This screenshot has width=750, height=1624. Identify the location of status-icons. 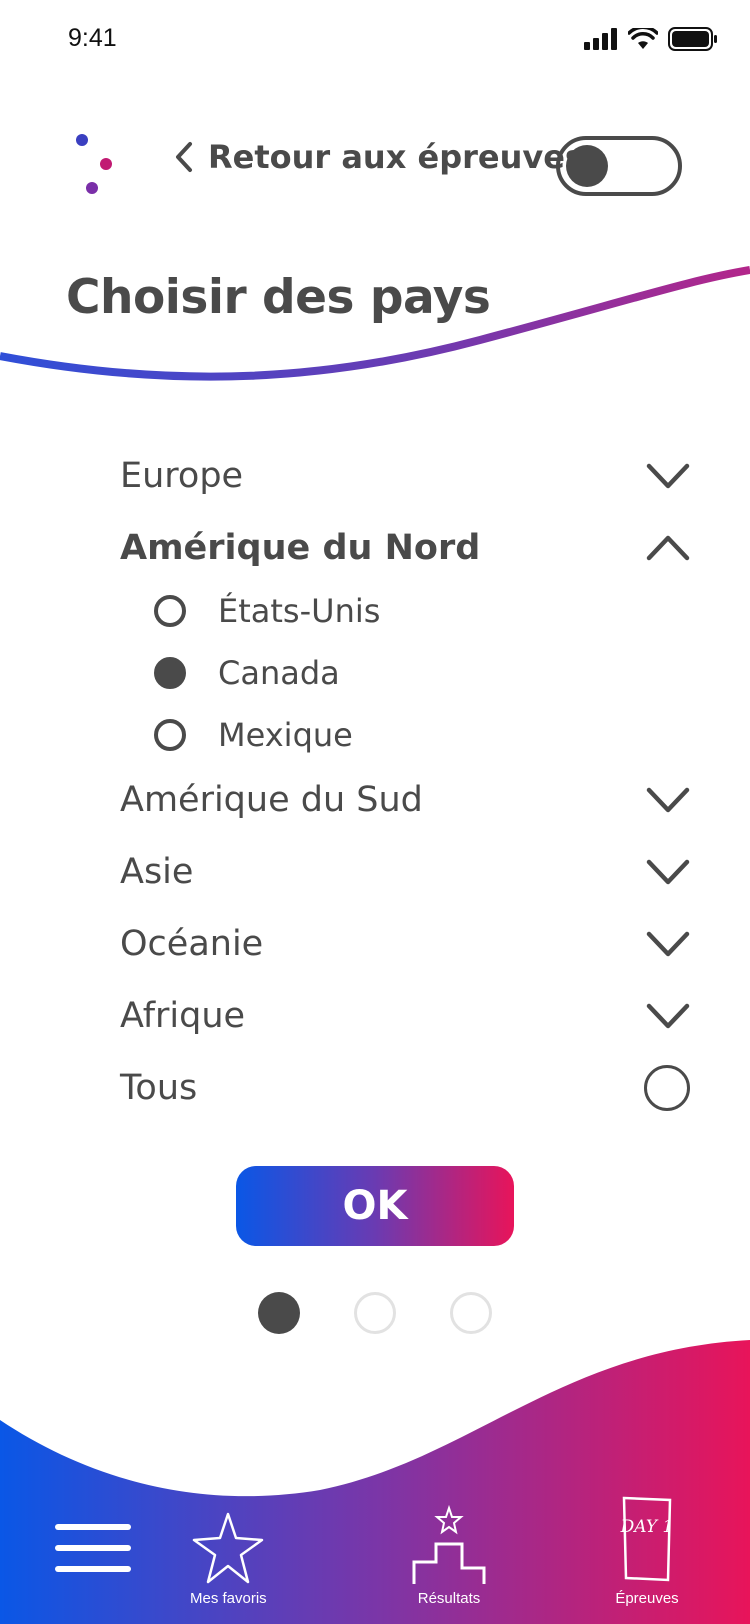
(651, 39).